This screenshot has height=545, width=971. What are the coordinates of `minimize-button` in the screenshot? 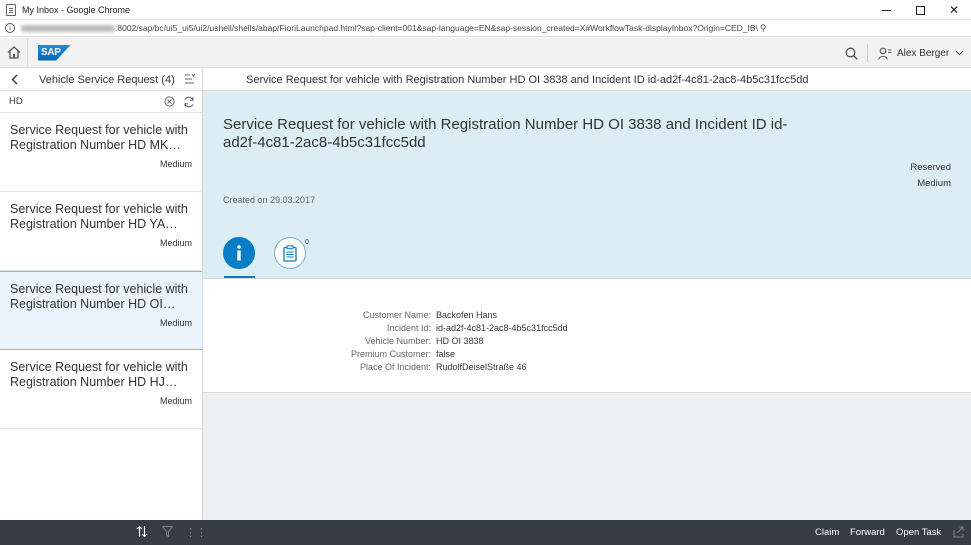 It's located at (886, 10).